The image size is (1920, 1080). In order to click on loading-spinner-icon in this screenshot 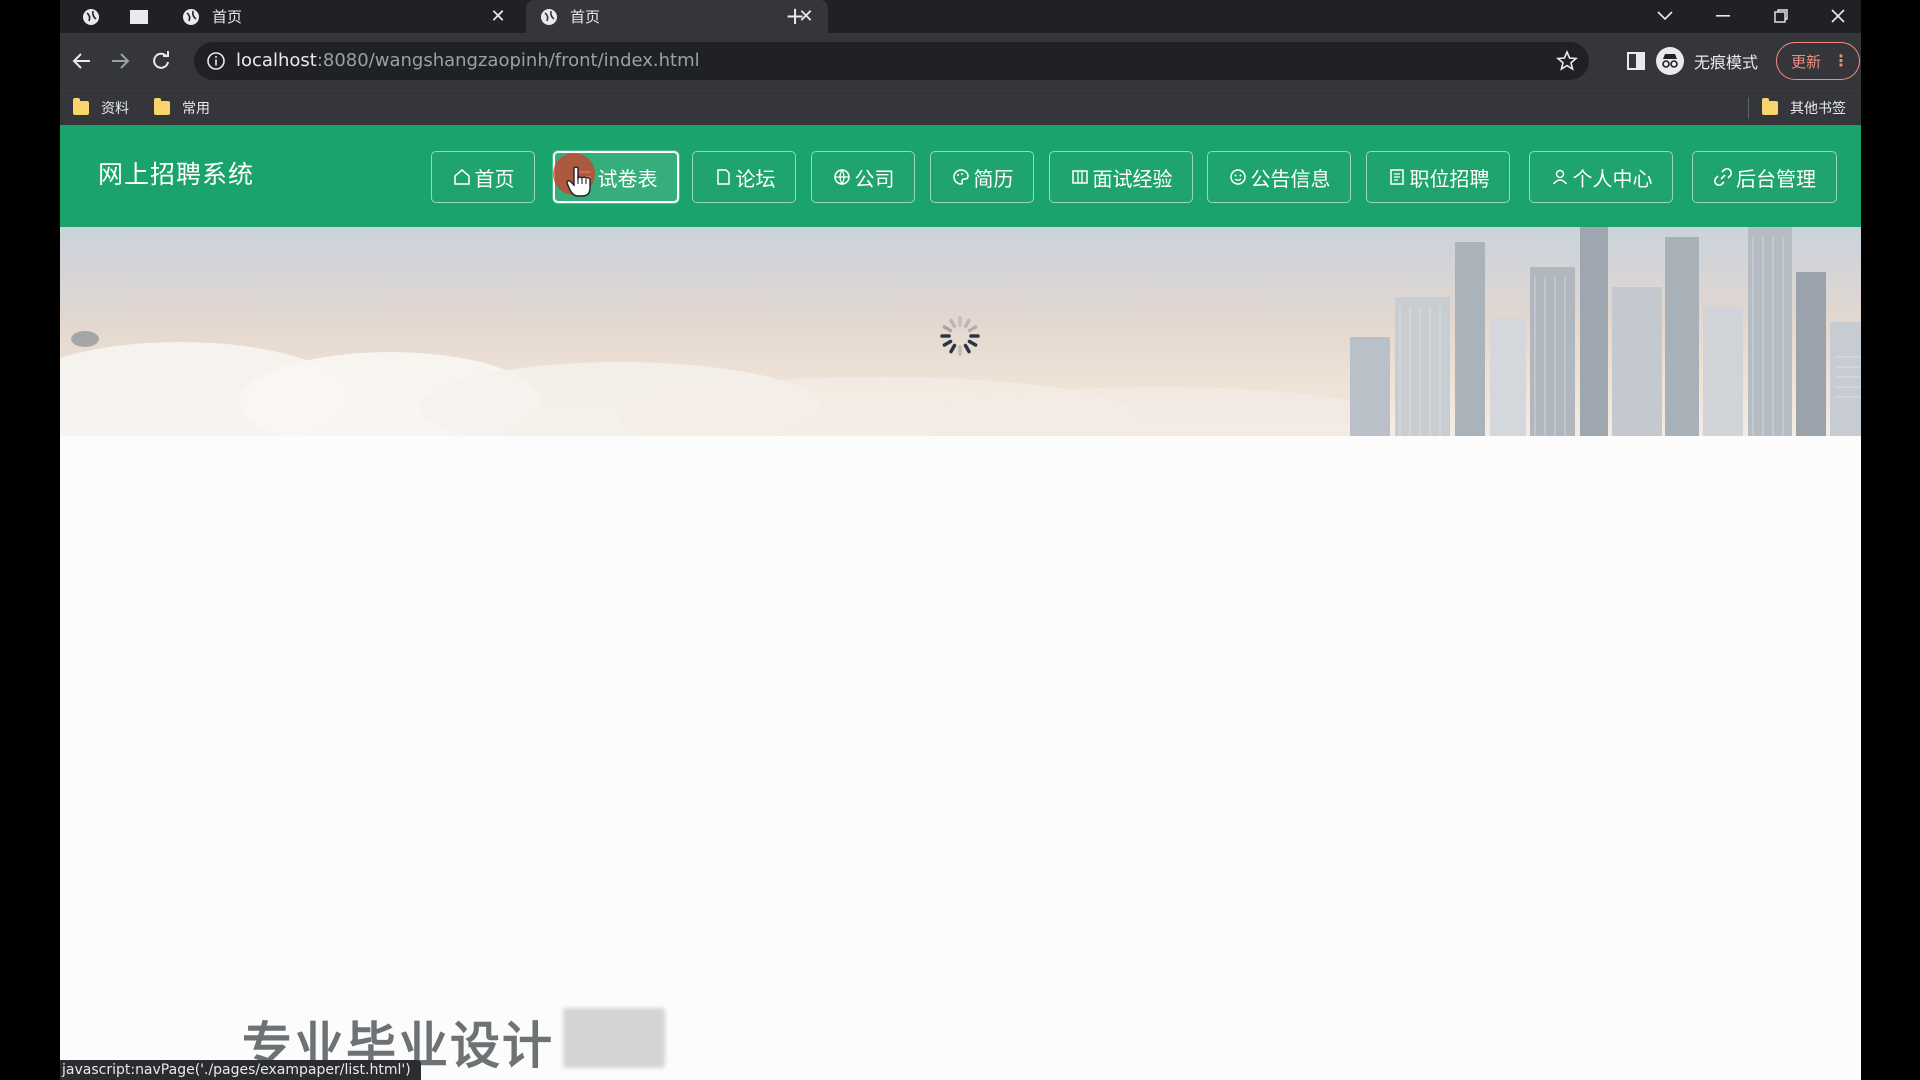, I will do `click(960, 336)`.